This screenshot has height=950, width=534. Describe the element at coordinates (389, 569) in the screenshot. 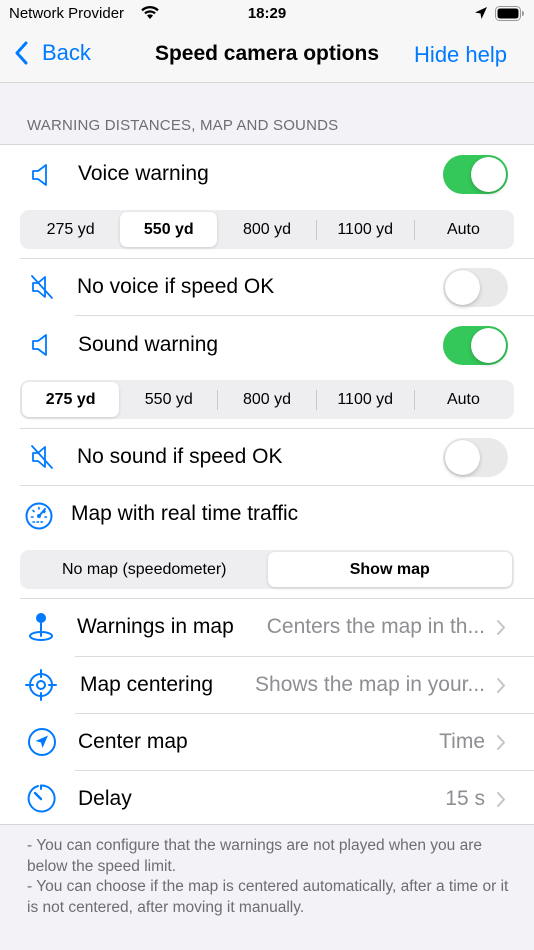

I see `map-mode-show-map: Show map` at that location.